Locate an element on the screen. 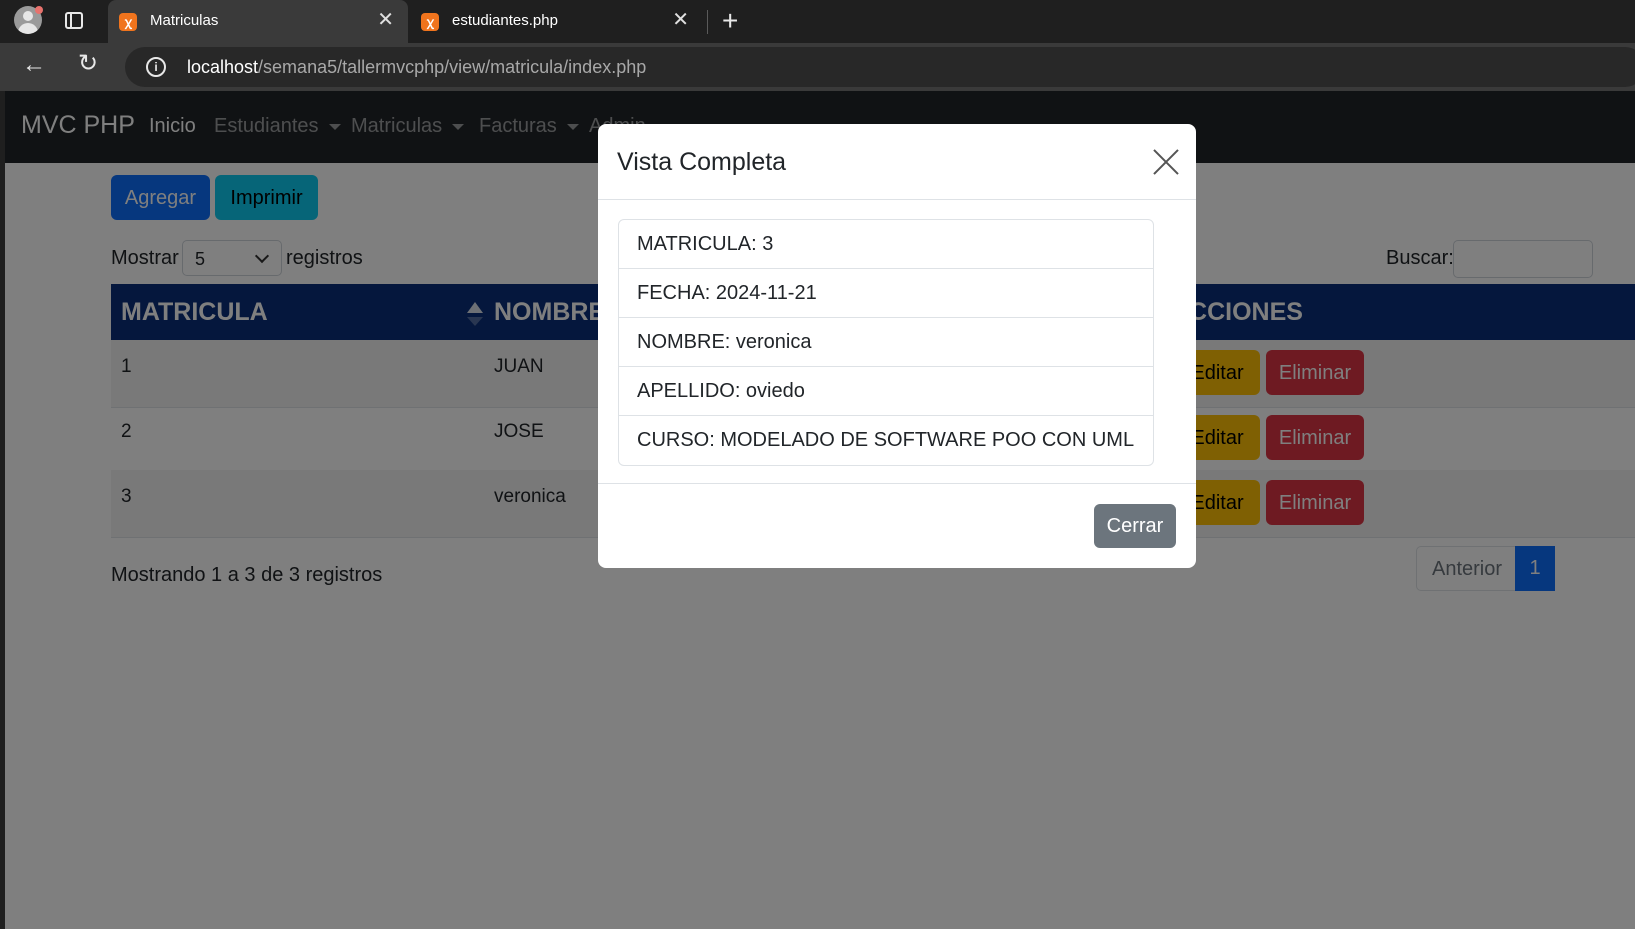 The image size is (1635, 929). tab-title: estudiantes.php is located at coordinates (505, 20).